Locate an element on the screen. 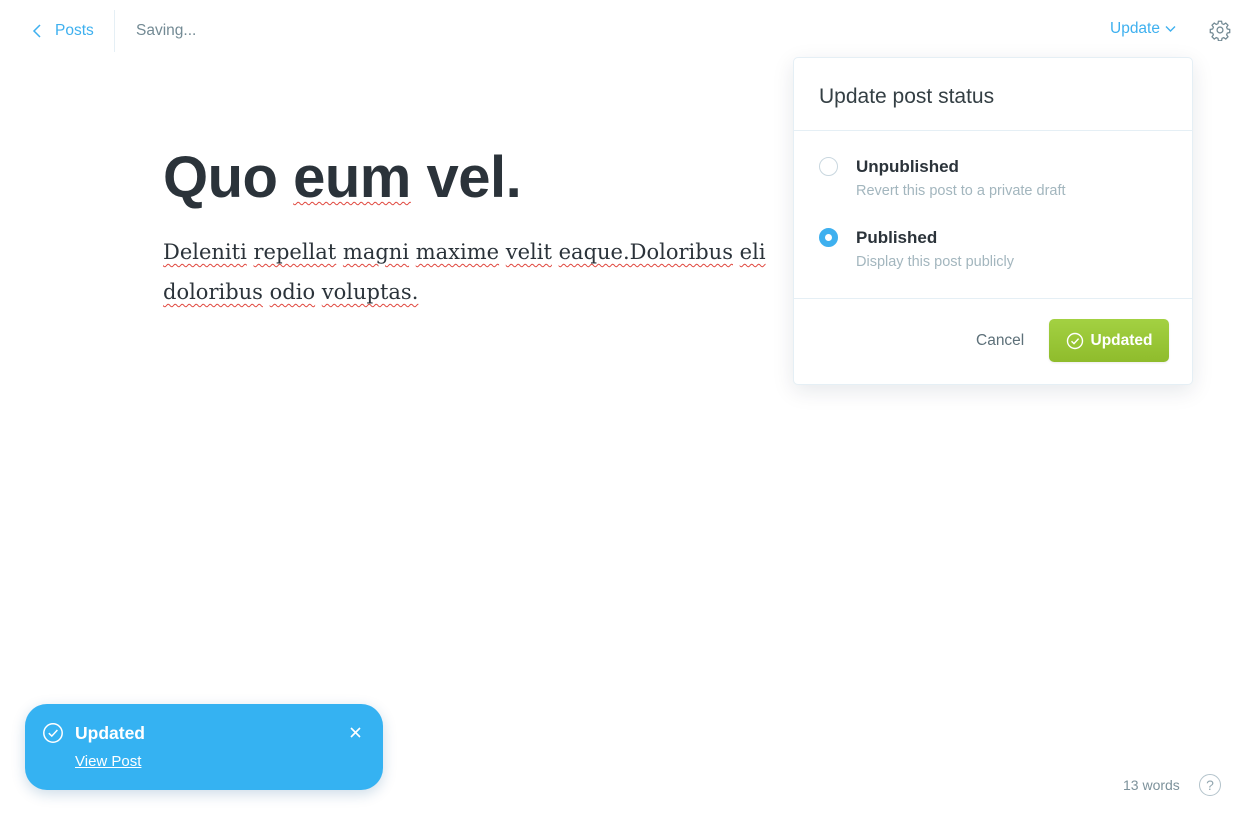 The image size is (1250, 825). chevron-down-icon is located at coordinates (1170, 29).